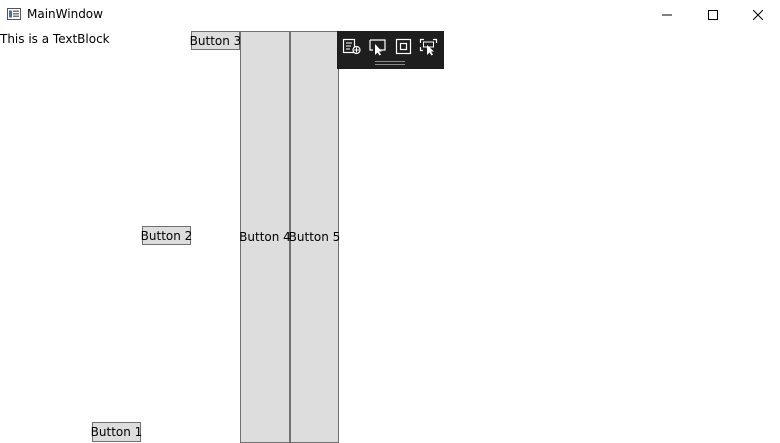 The image size is (780, 443). Describe the element at coordinates (116, 432) in the screenshot. I see `button-1: Button 1` at that location.